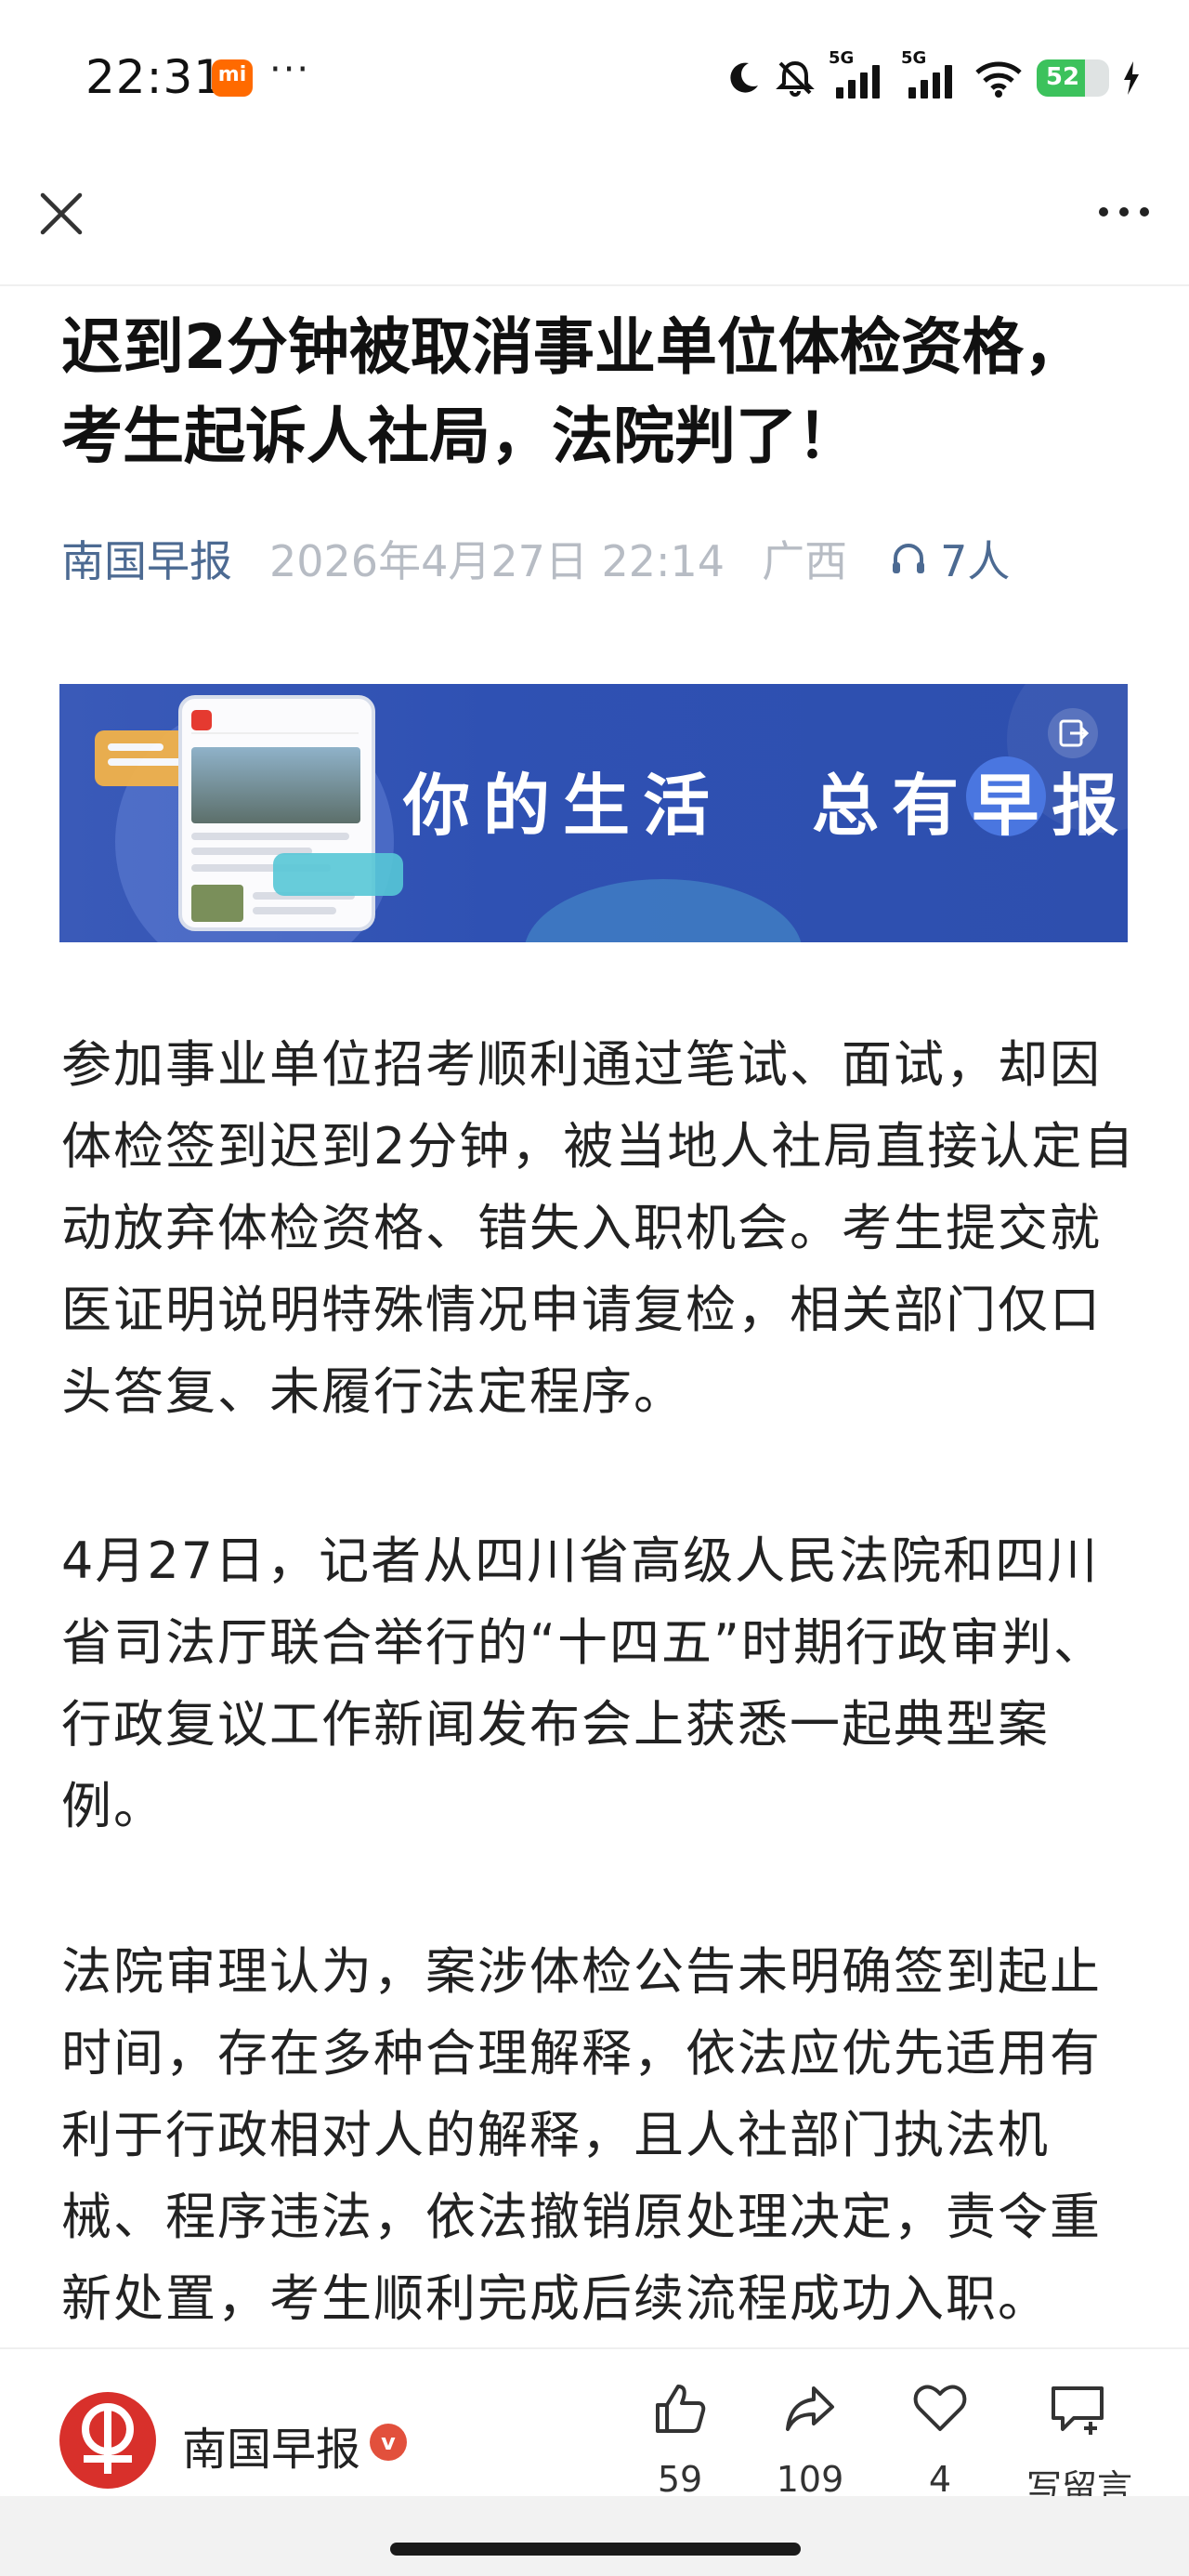 Image resolution: width=1189 pixels, height=2576 pixels. Describe the element at coordinates (290, 69) in the screenshot. I see `notification-overflow: ···` at that location.